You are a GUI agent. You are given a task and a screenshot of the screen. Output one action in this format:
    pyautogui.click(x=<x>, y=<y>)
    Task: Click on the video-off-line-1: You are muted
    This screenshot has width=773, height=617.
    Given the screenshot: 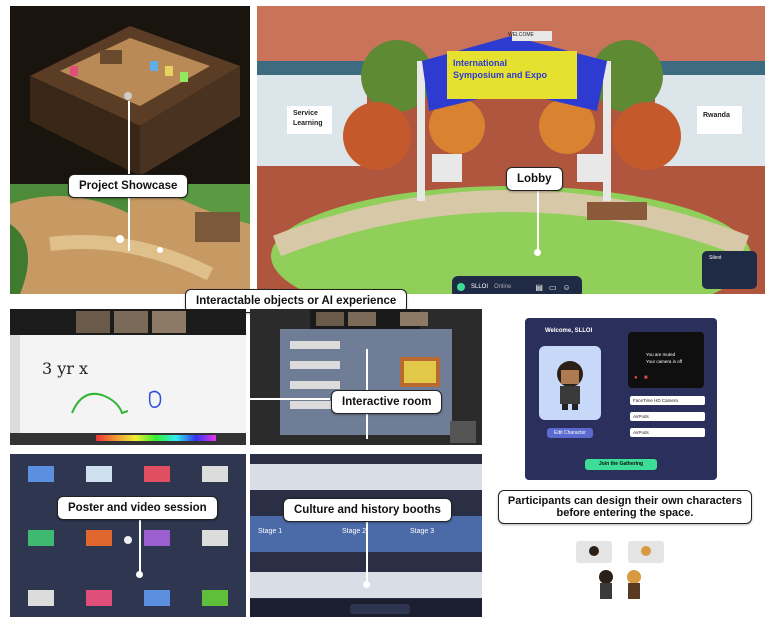 What is the action you would take?
    pyautogui.click(x=661, y=354)
    